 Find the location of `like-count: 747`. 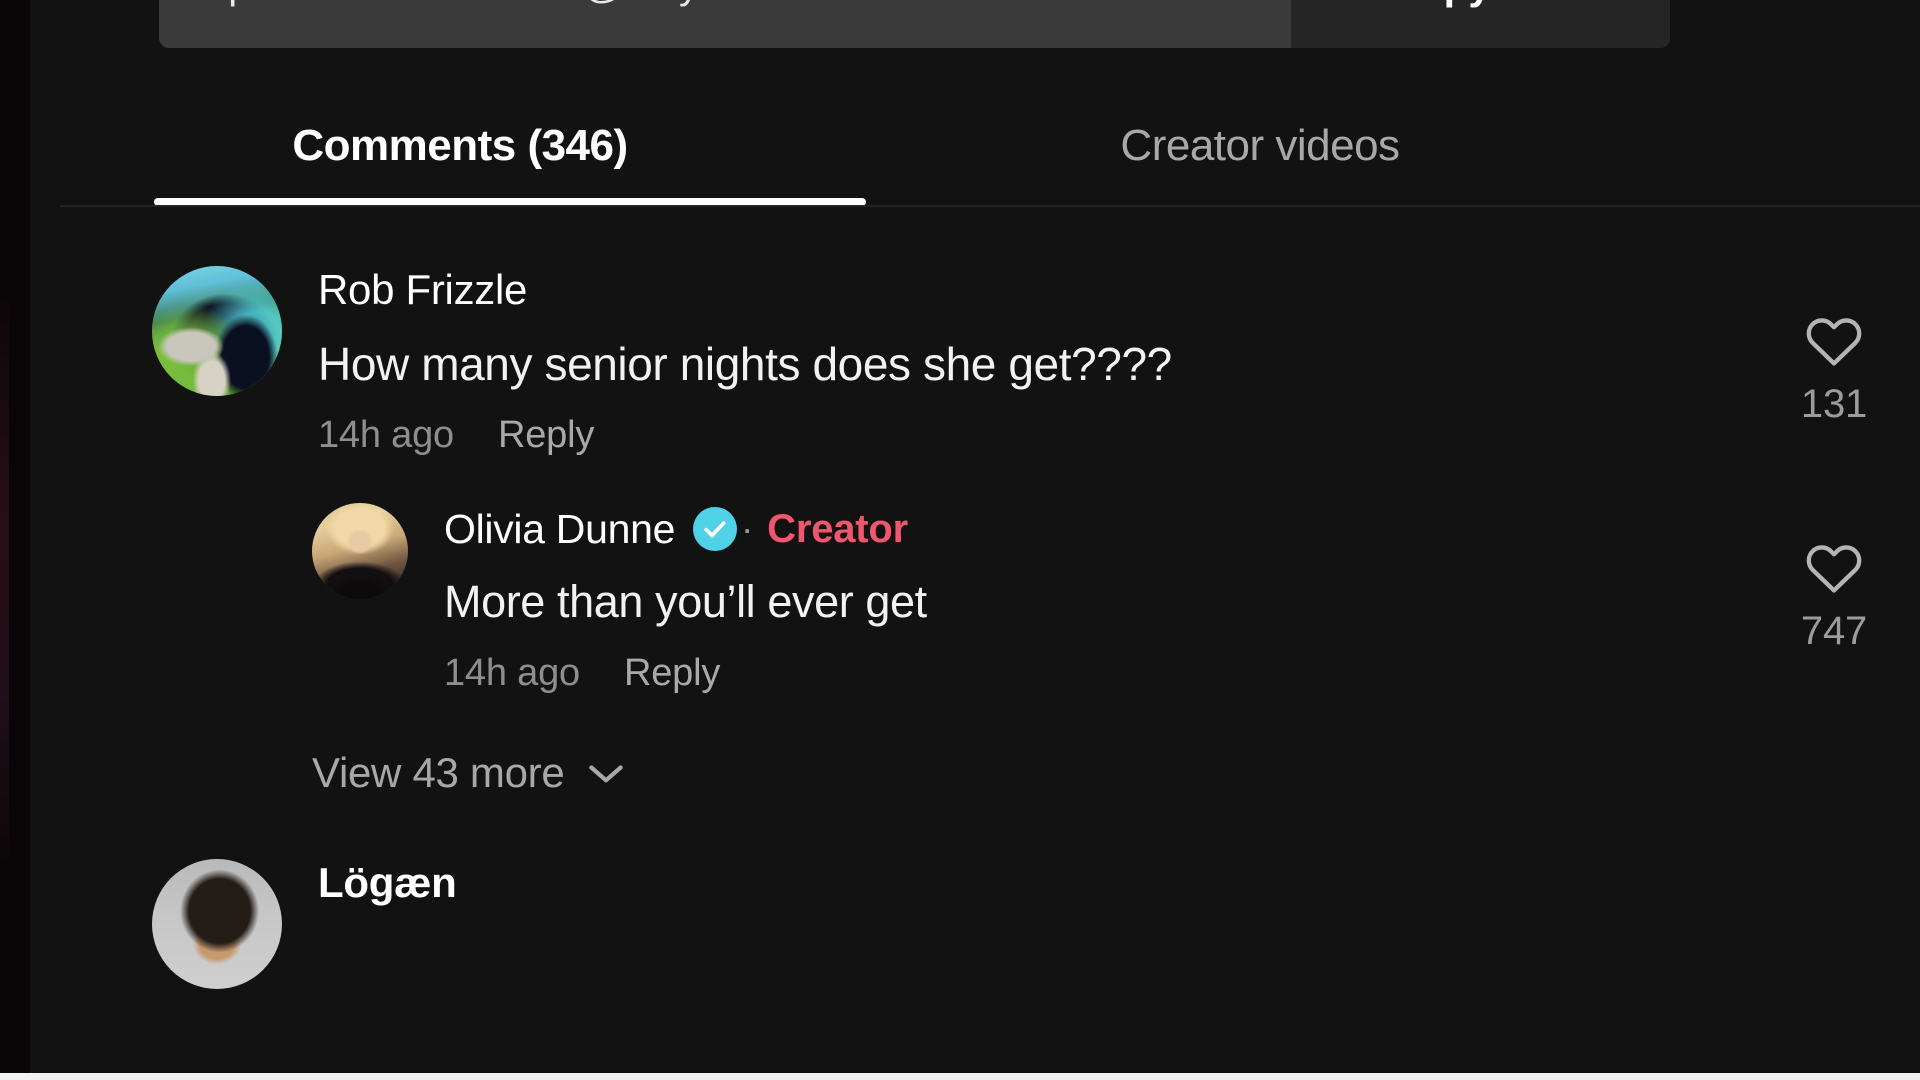

like-count: 747 is located at coordinates (1834, 631).